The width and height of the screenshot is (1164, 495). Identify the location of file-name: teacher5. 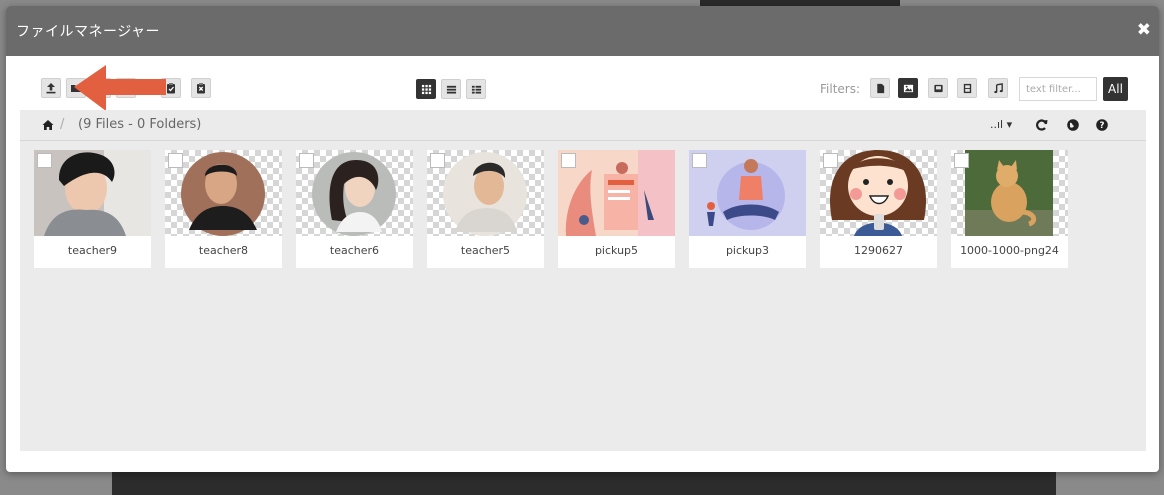
(485, 250).